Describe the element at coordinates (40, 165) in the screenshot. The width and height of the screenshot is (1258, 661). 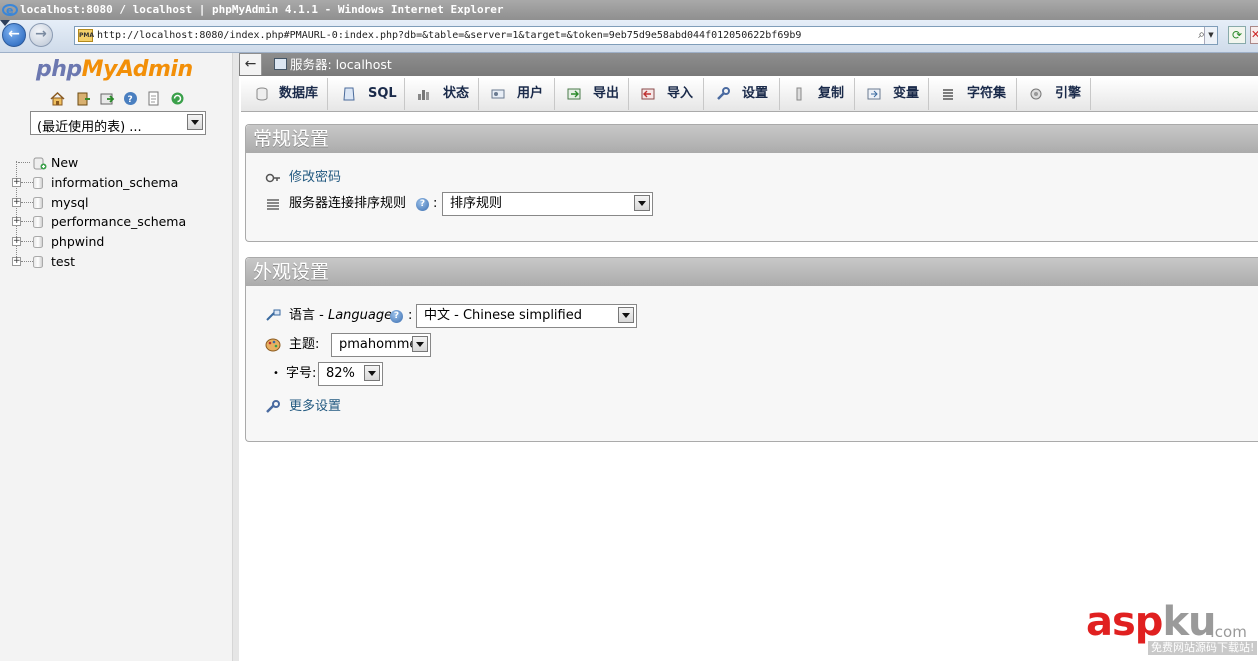
I see `new-database-icon` at that location.